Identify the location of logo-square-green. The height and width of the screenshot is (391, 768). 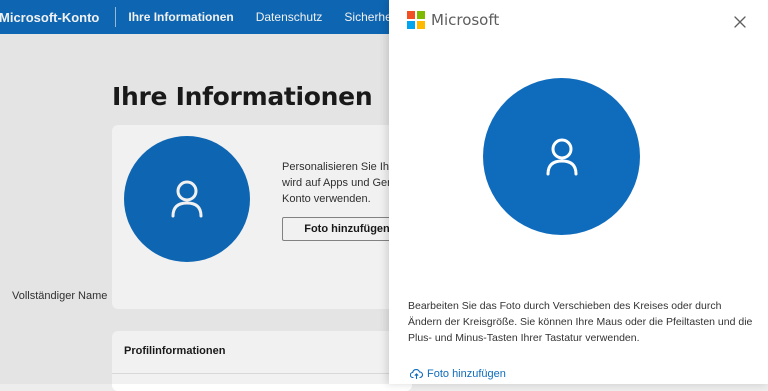
(421, 15).